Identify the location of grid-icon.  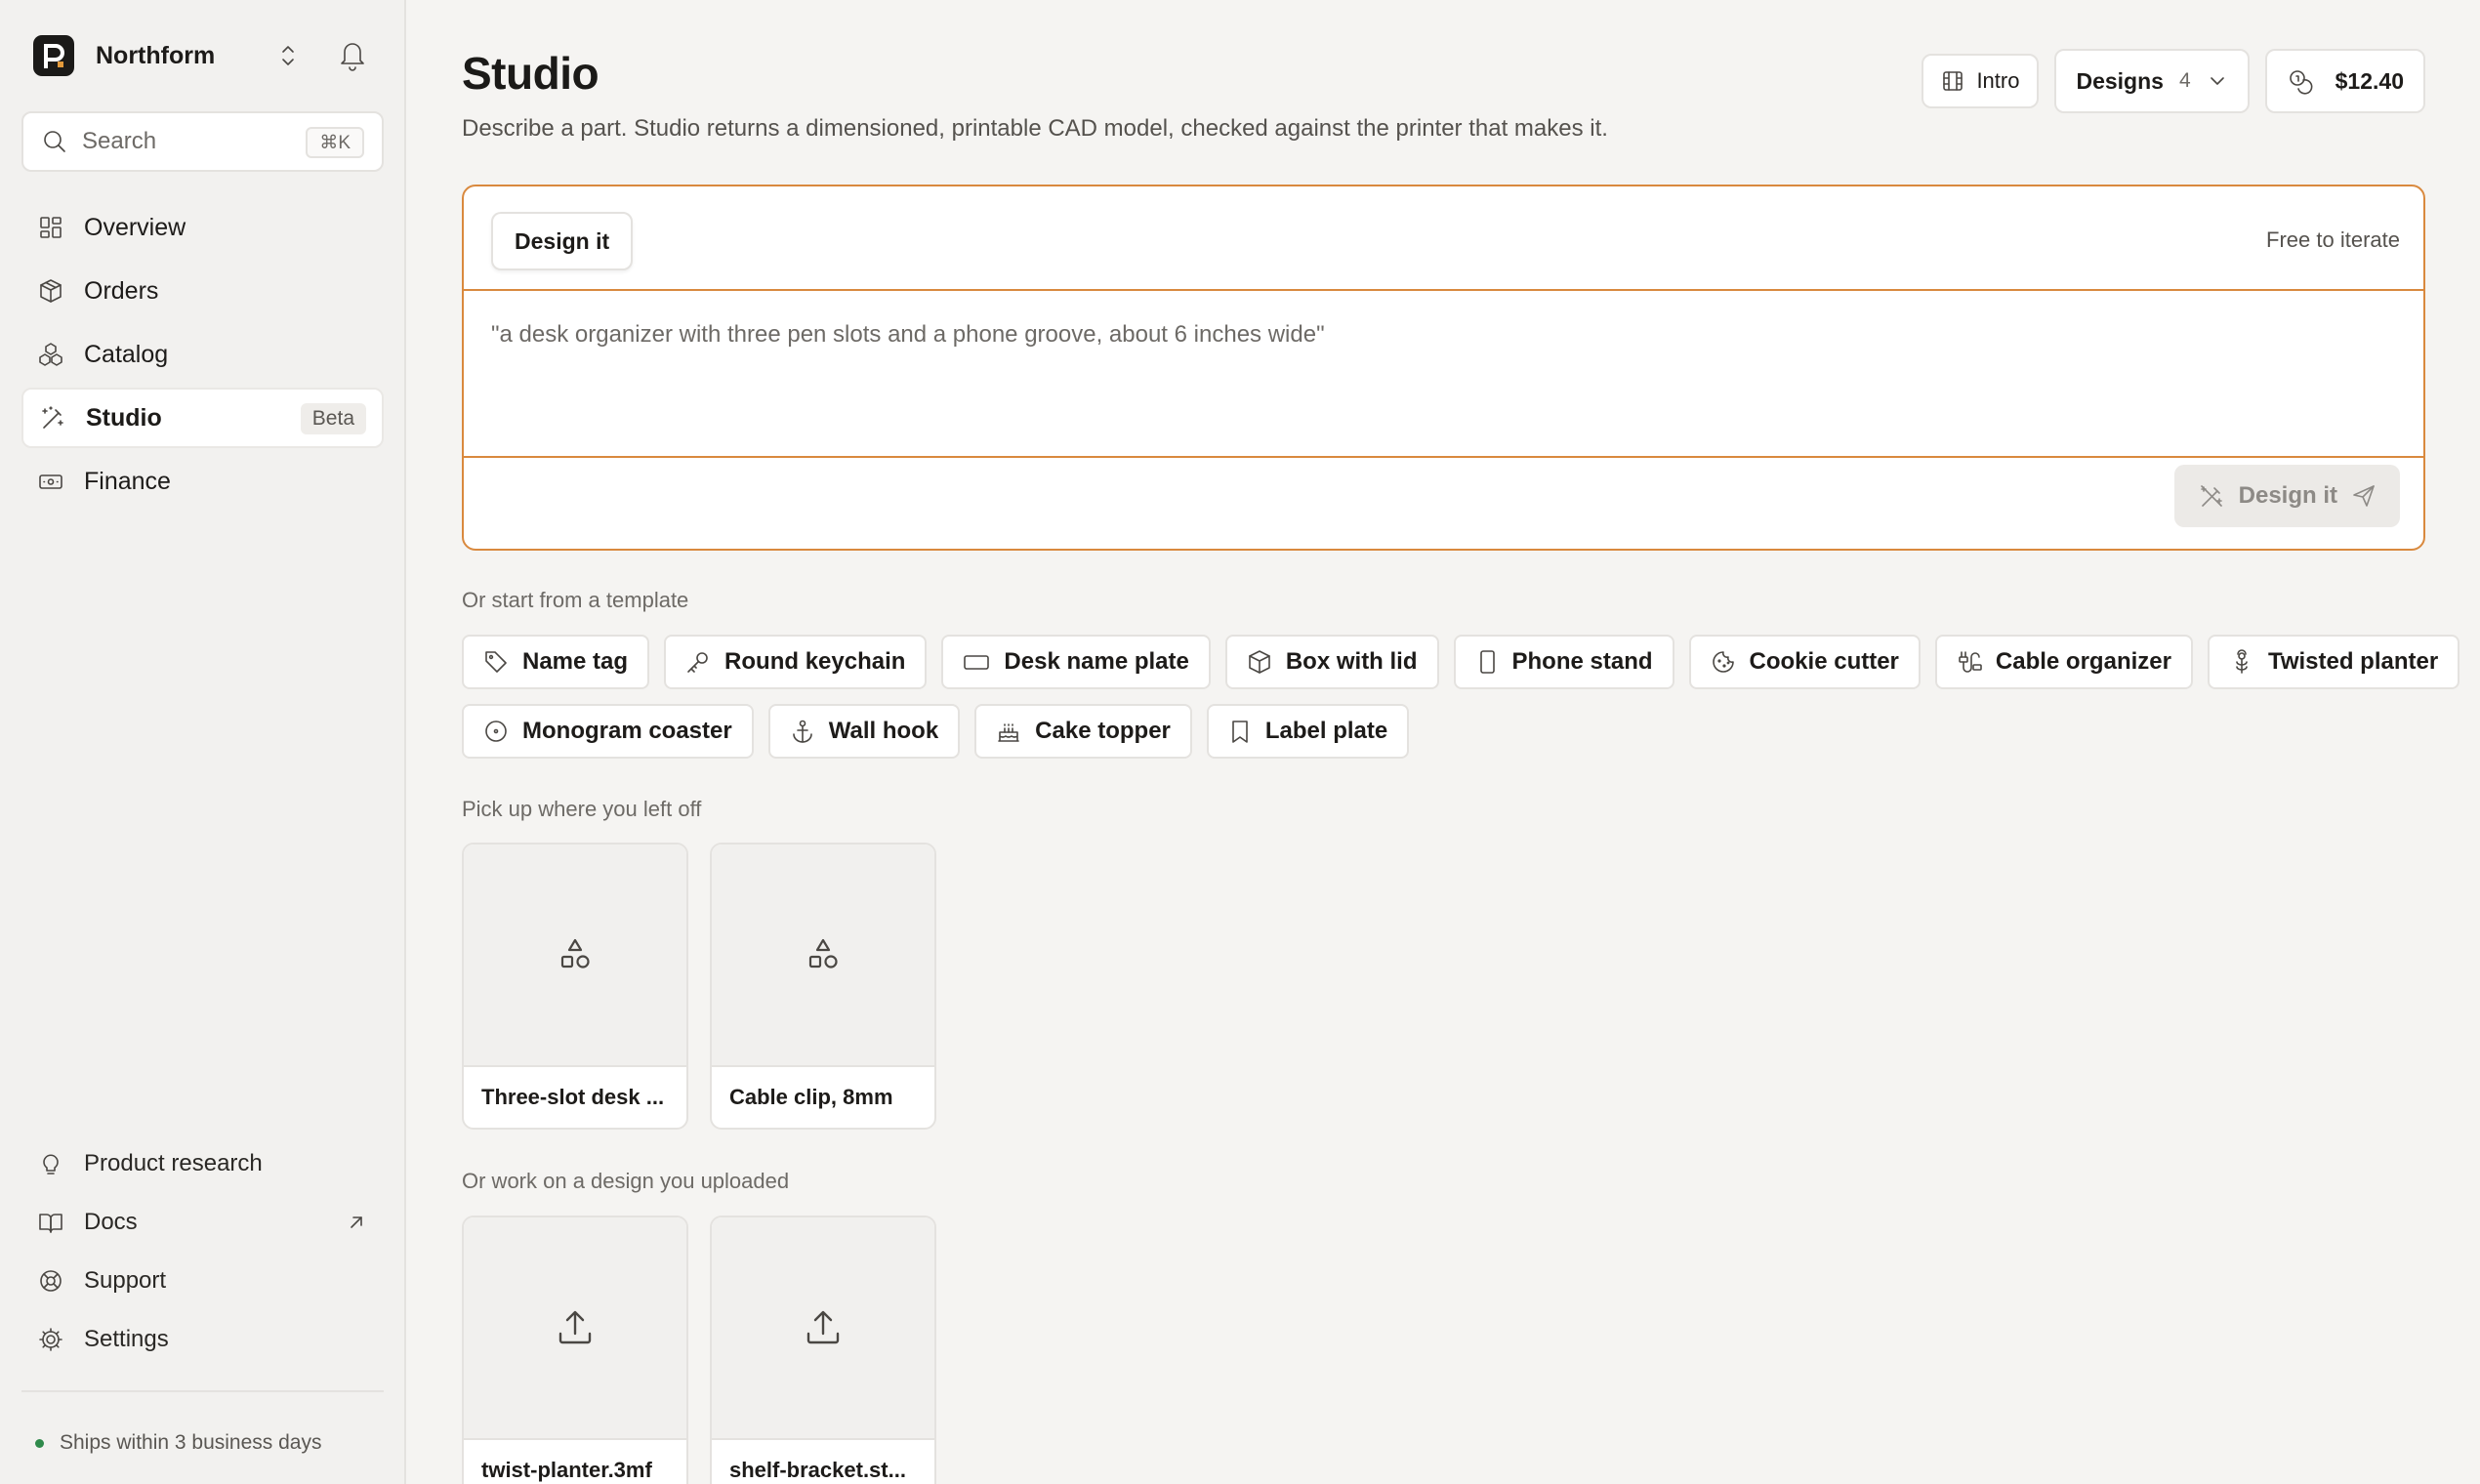
(50, 228).